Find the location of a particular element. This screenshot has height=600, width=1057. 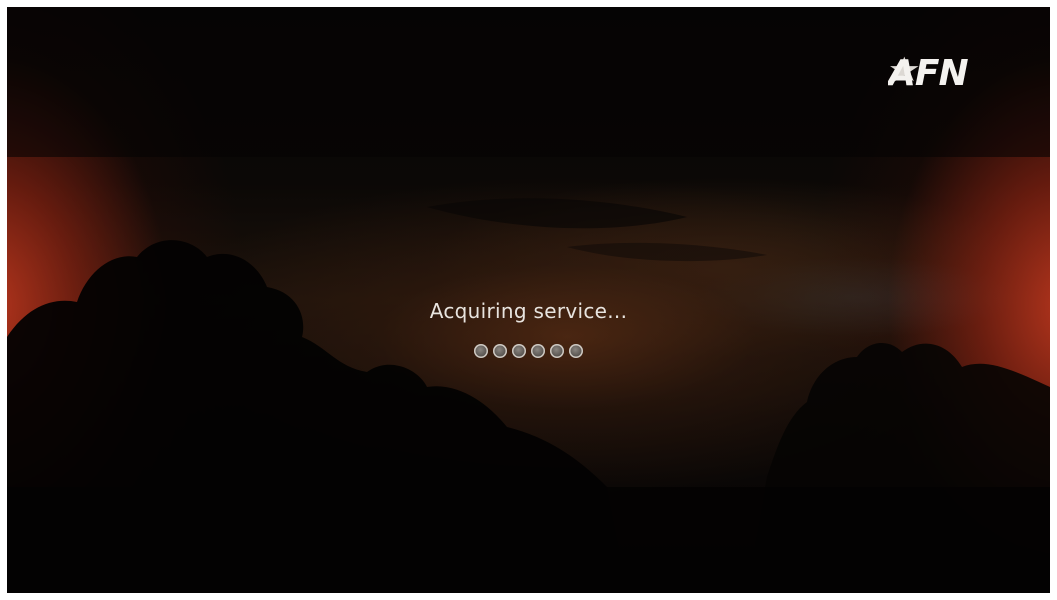

loading-indicator is located at coordinates (528, 351).